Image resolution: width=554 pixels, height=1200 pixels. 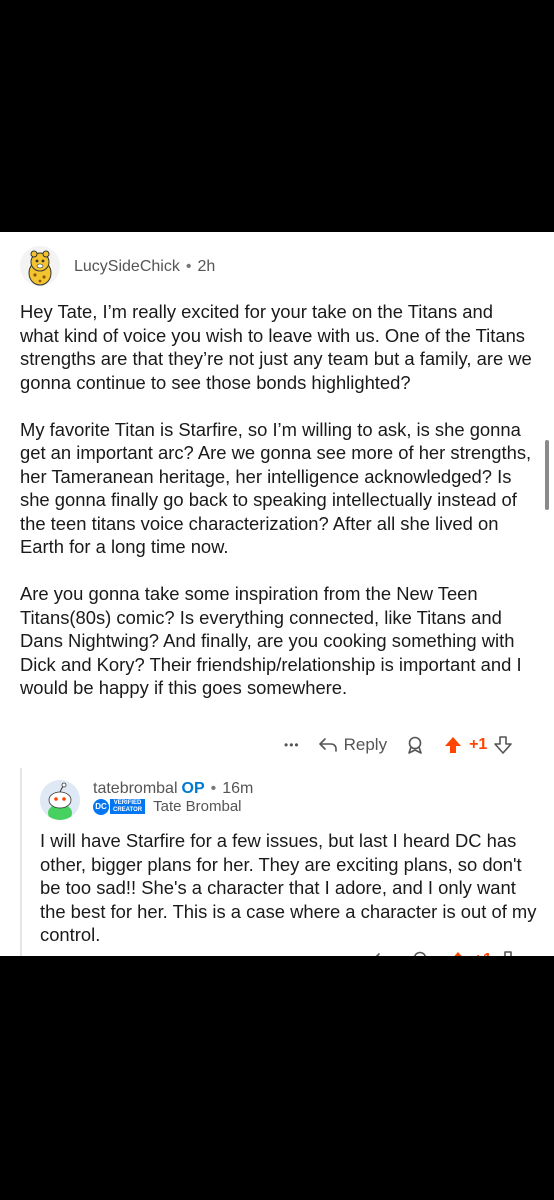 I want to click on reply-author-line: tatebrombal OP • 16m, so click(x=173, y=789).